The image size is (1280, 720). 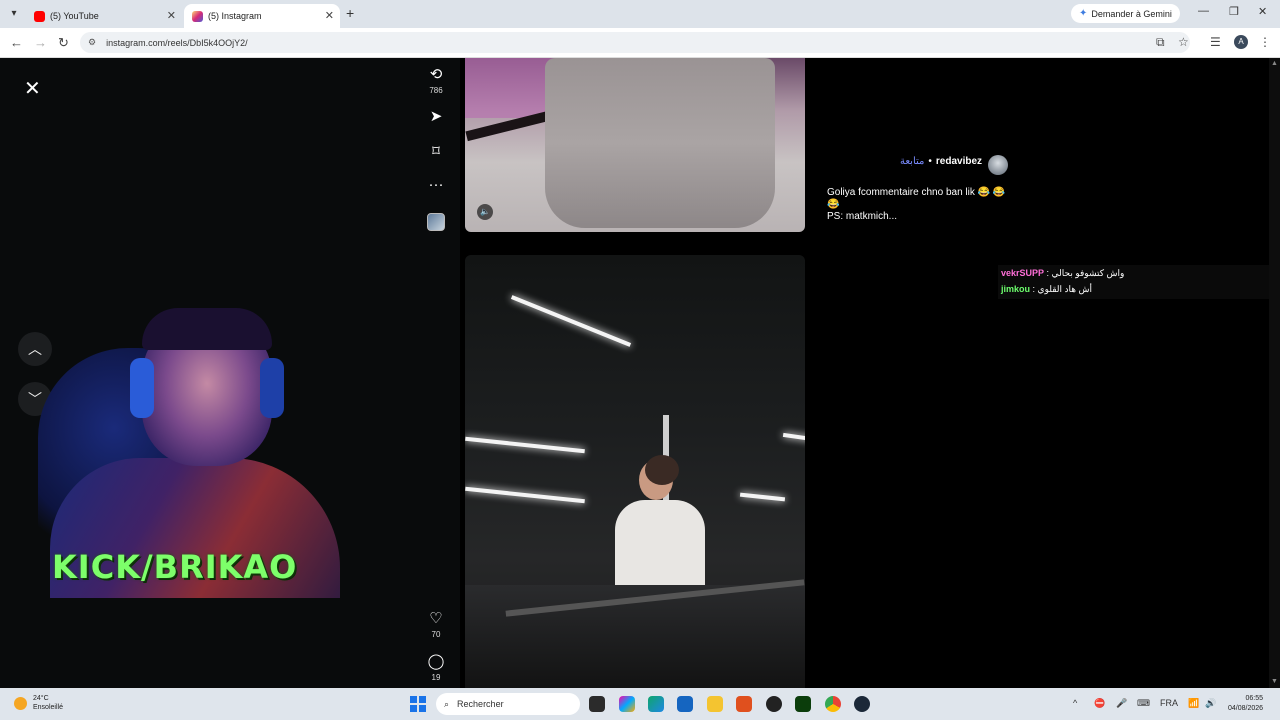 What do you see at coordinates (16, 42) in the screenshot?
I see `back-icon: ←` at bounding box center [16, 42].